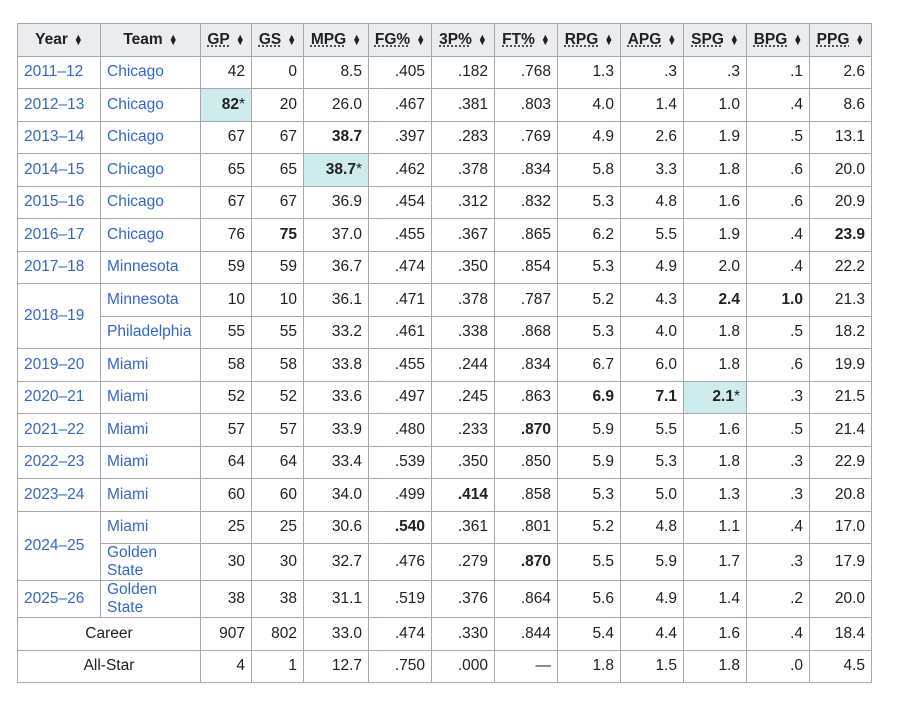  What do you see at coordinates (526, 527) in the screenshot?
I see `stat-cell-ftpct: .801` at bounding box center [526, 527].